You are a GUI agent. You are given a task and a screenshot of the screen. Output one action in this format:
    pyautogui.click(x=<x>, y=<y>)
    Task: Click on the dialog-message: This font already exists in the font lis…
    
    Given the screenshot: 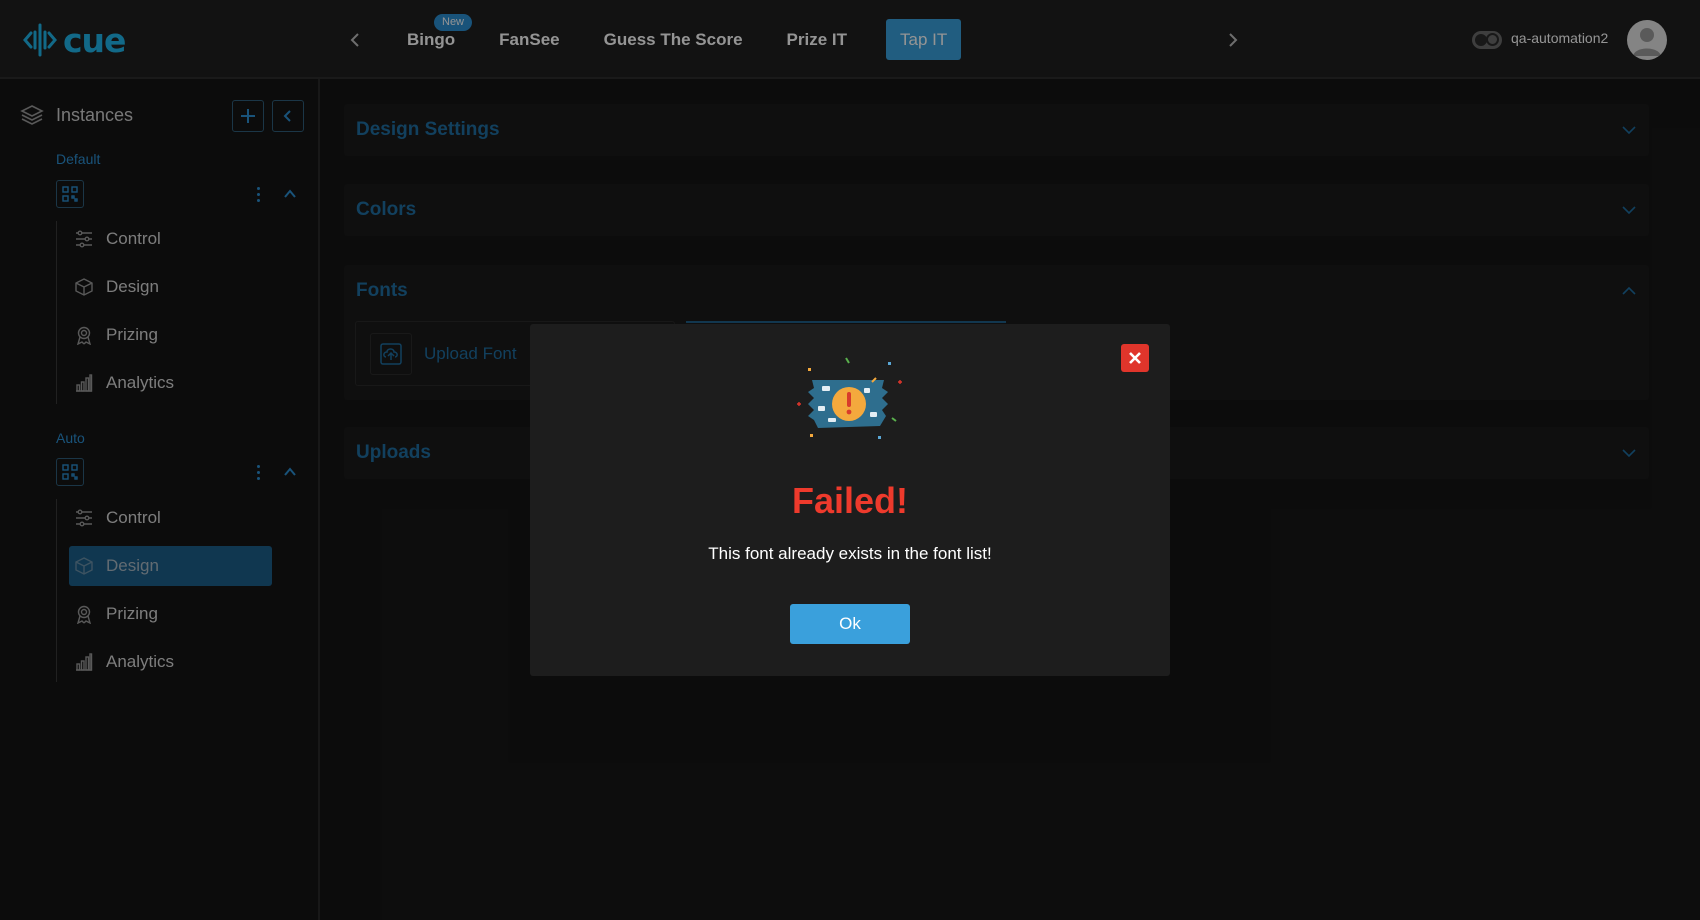 What is the action you would take?
    pyautogui.click(x=850, y=553)
    